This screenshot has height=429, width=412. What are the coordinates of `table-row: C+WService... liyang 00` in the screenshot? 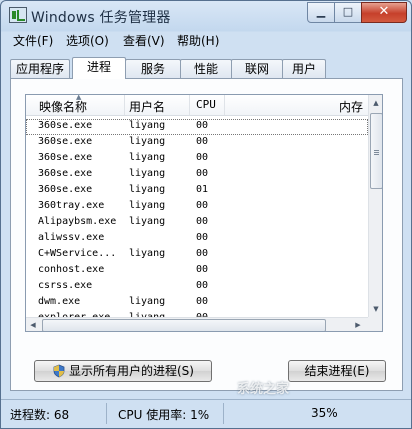 It's located at (197, 255).